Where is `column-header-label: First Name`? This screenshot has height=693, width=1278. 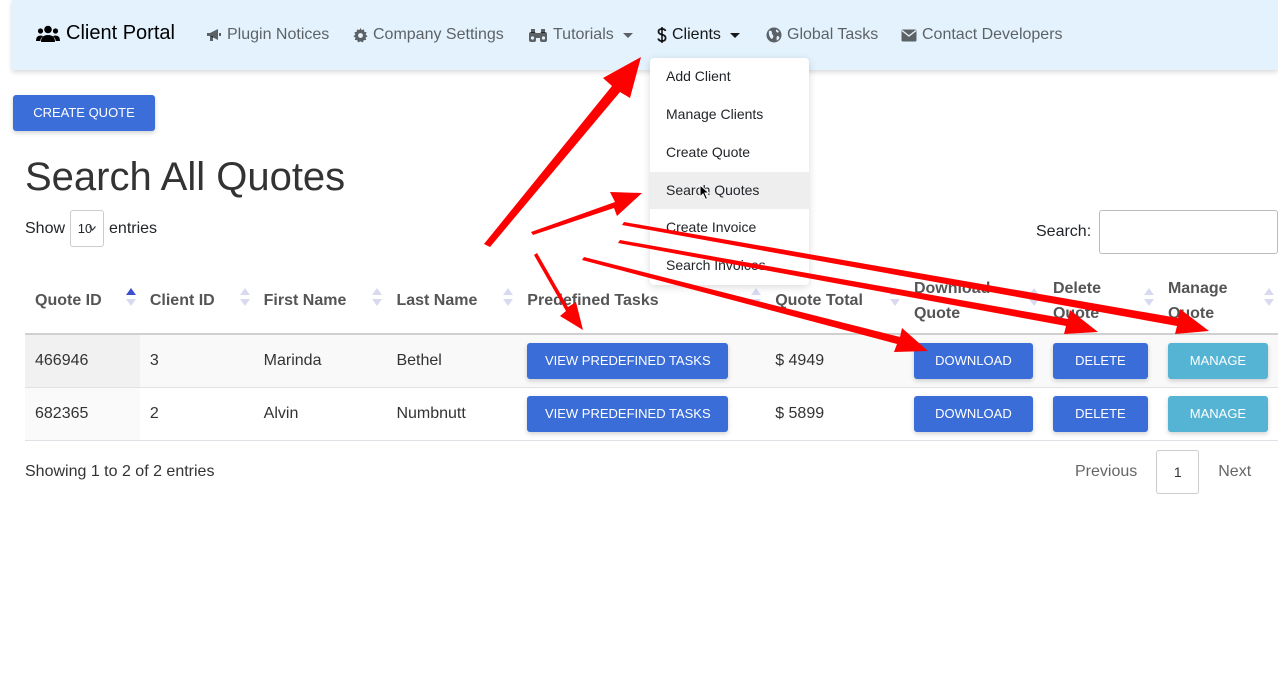
column-header-label: First Name is located at coordinates (305, 300).